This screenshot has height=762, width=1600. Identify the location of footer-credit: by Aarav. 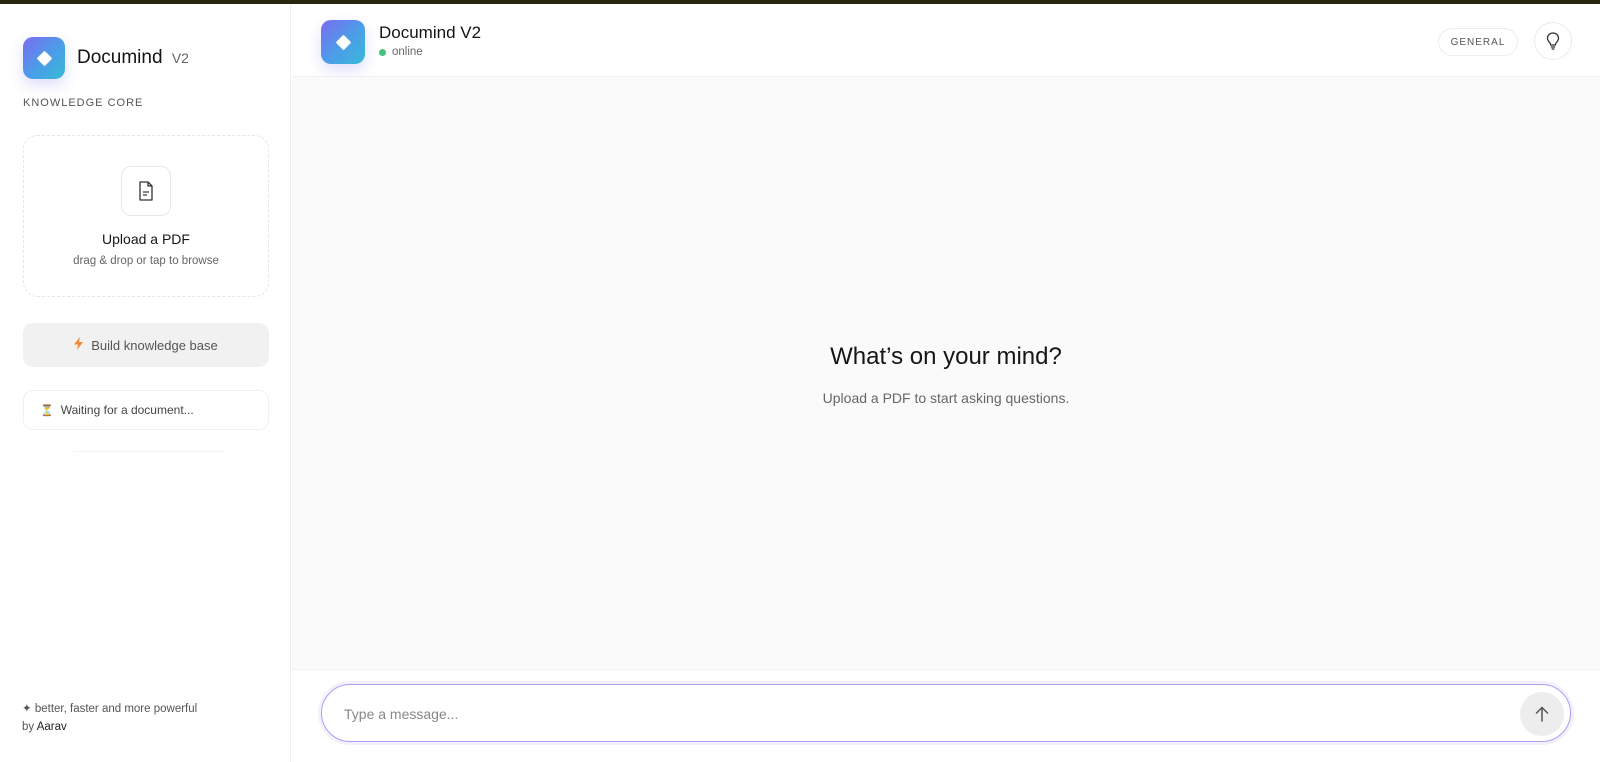
(44, 727).